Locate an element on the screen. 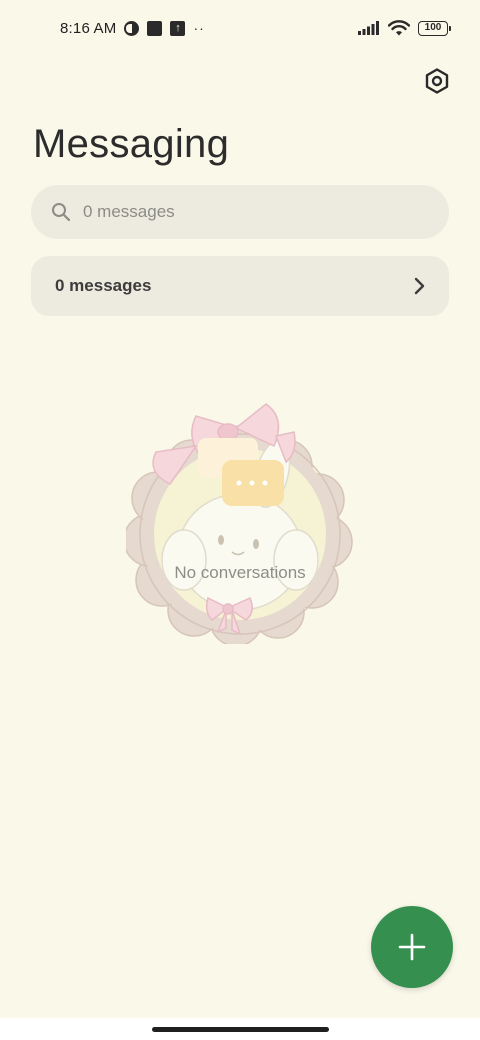  data-saver-icon is located at coordinates (132, 28).